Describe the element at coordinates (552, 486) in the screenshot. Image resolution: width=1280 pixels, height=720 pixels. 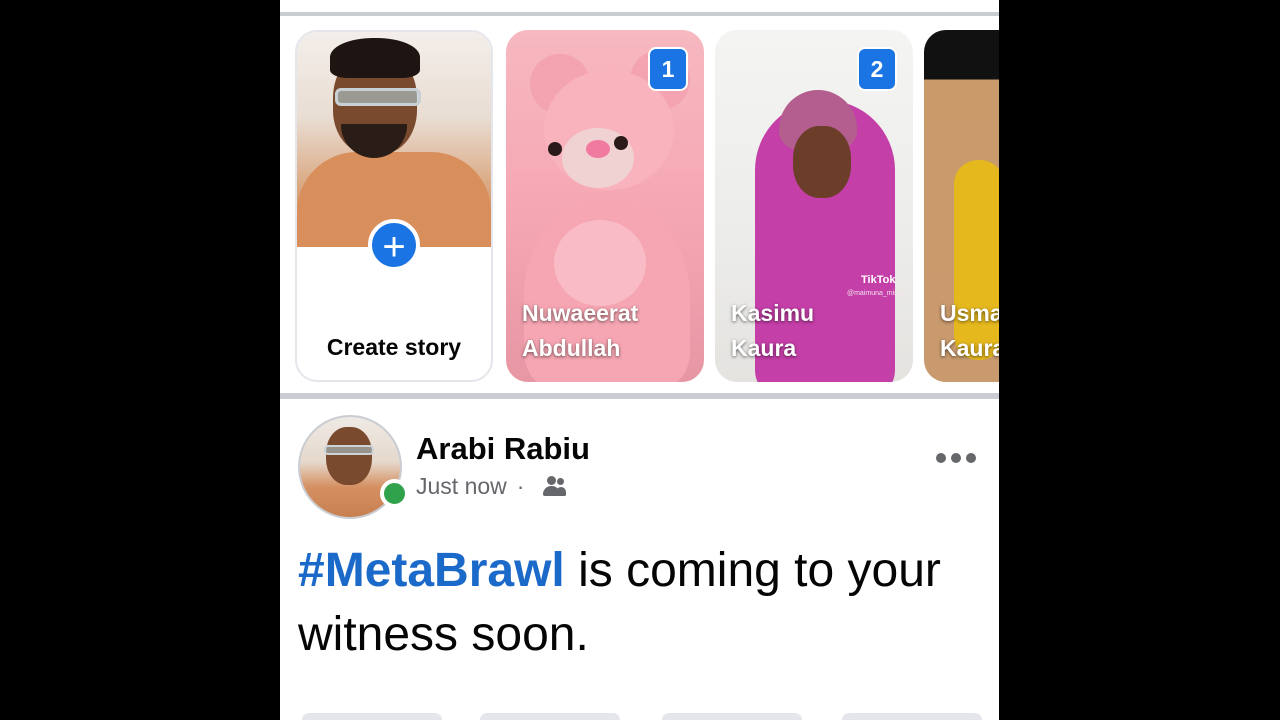
I see `friends-icon` at that location.